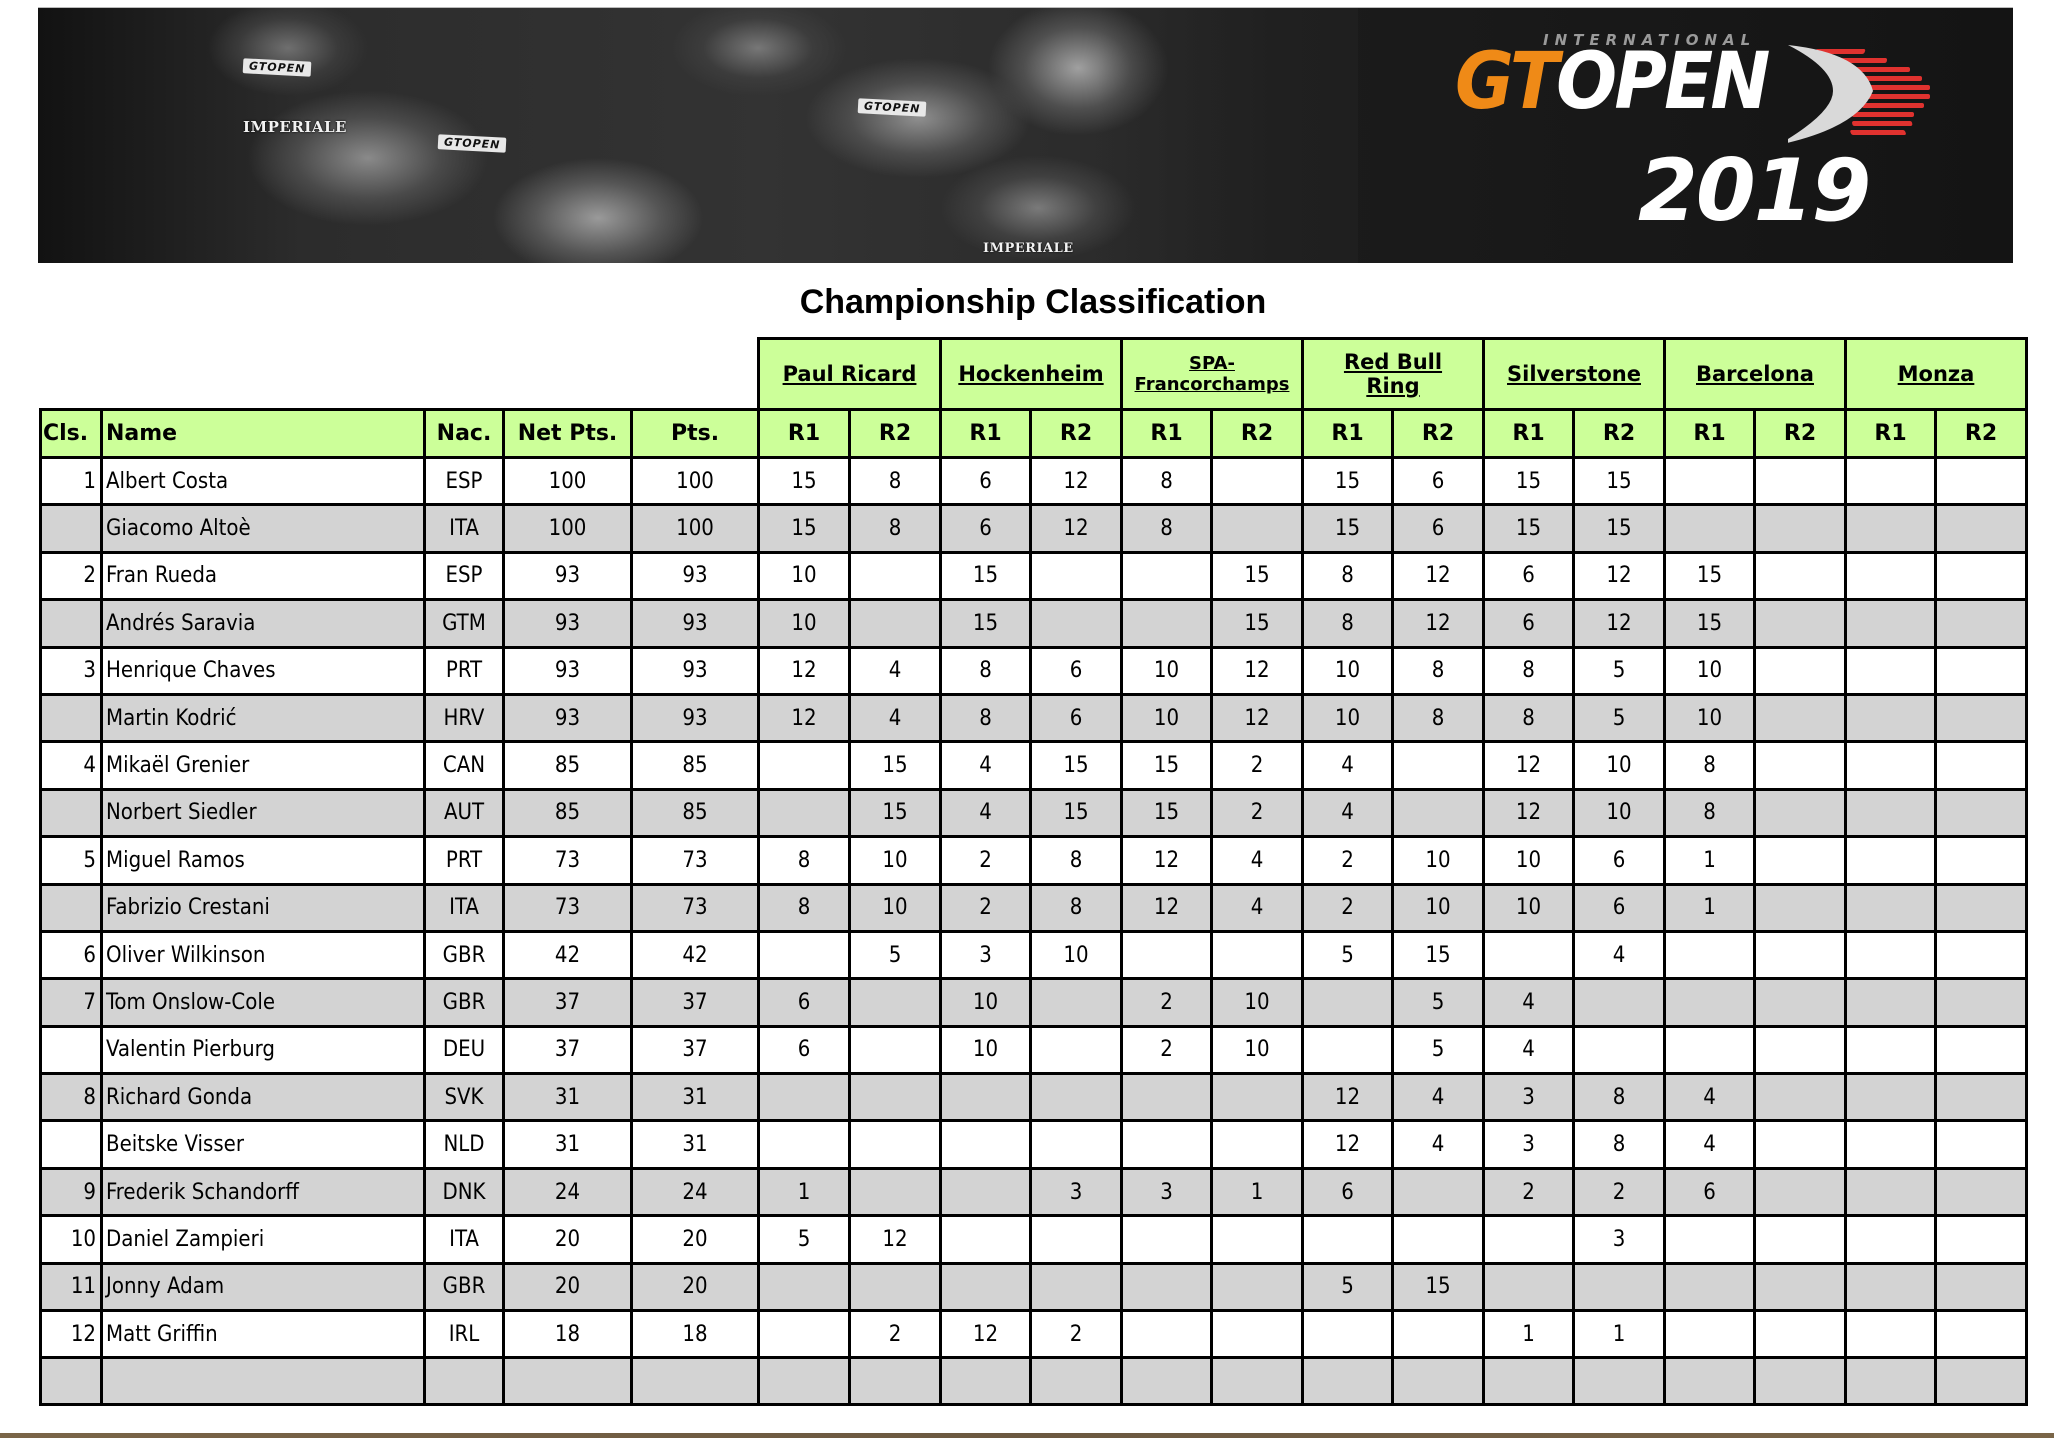 Image resolution: width=2054 pixels, height=1438 pixels. I want to click on cell-race-points: 1, so click(1257, 1192).